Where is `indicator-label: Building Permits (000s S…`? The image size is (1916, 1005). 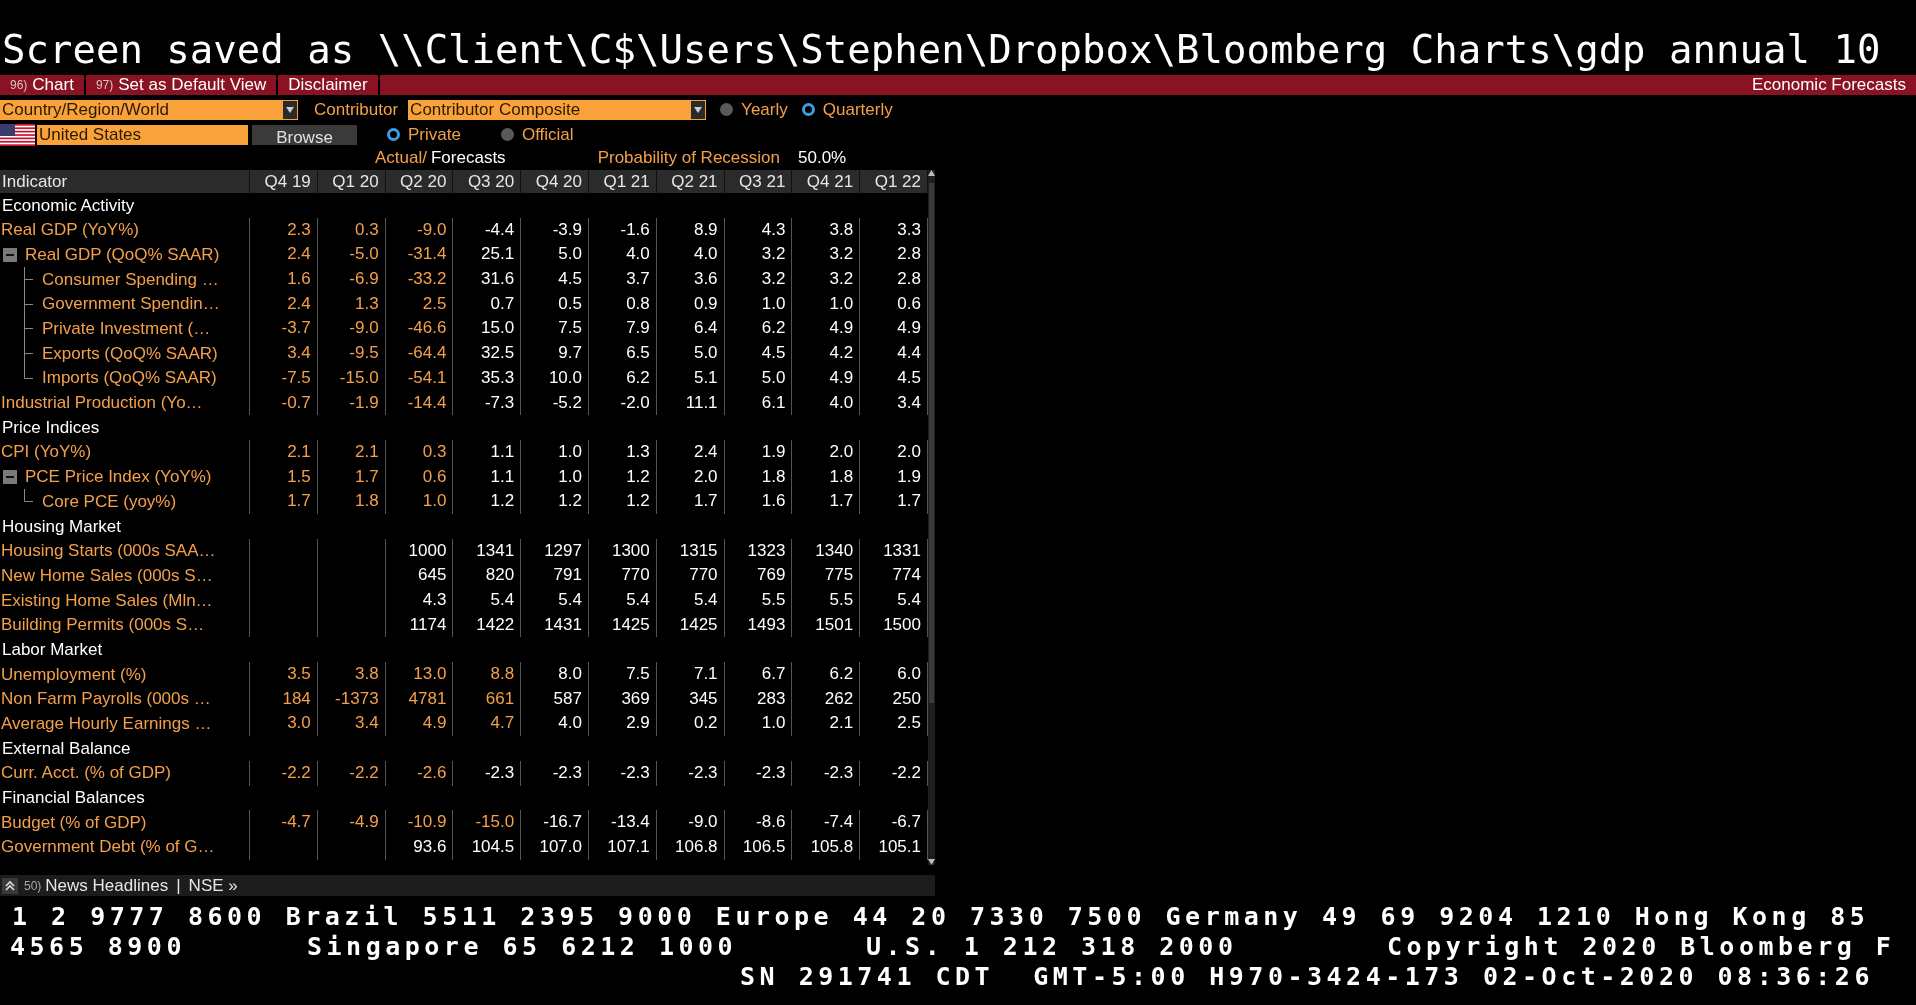
indicator-label: Building Permits (000s S… is located at coordinates (103, 625).